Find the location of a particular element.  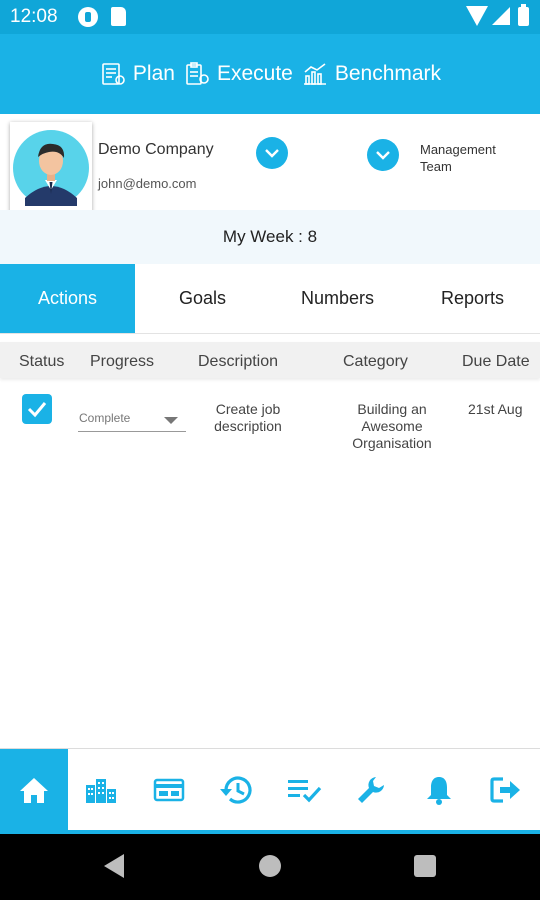

nav-organisation is located at coordinates (102, 789).